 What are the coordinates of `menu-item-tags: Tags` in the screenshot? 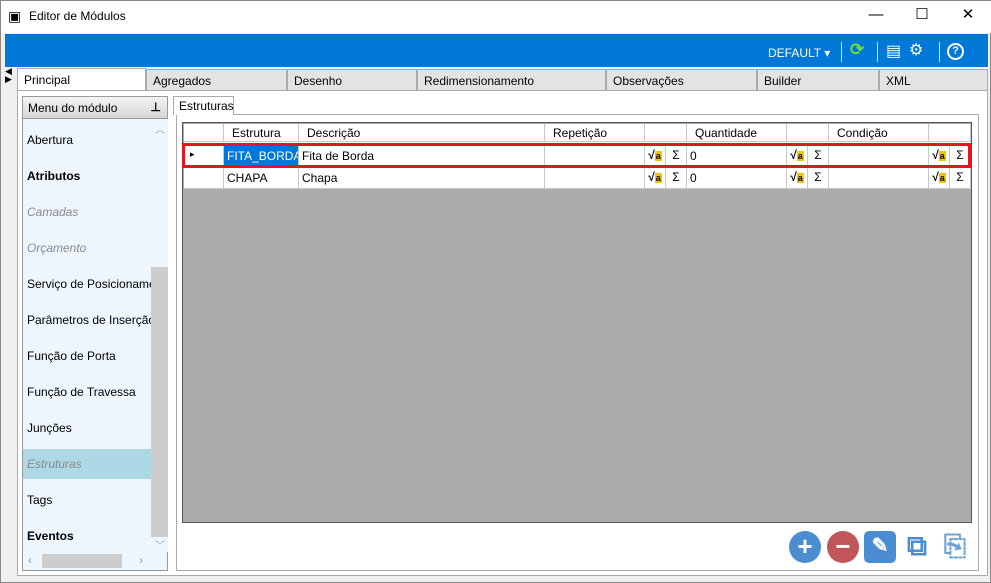 It's located at (87, 500).